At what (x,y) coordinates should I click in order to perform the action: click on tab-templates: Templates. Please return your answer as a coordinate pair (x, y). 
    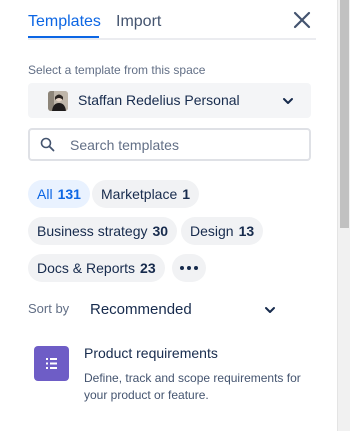
    Looking at the image, I should click on (64, 22).